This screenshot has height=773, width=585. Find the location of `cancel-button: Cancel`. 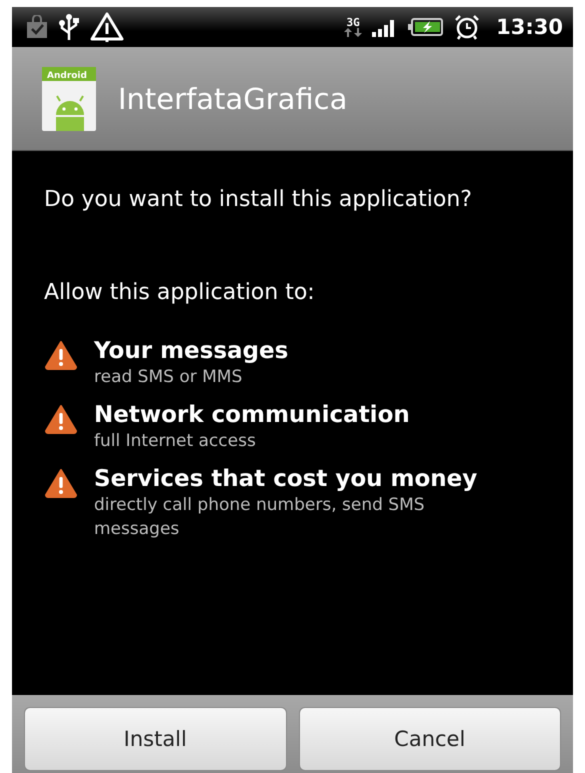

cancel-button: Cancel is located at coordinates (429, 739).